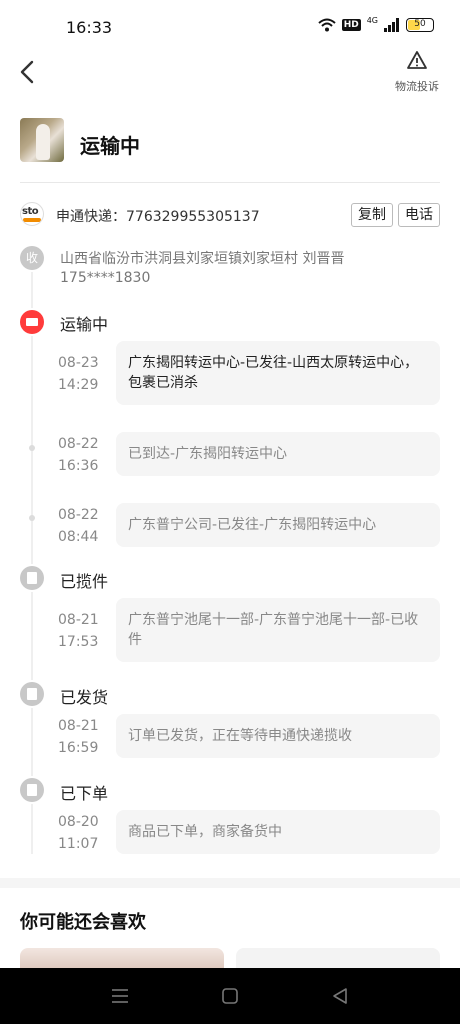 This screenshot has height=1024, width=460. What do you see at coordinates (158, 217) in the screenshot?
I see `tracking-number: 申通快递：776329955305137` at bounding box center [158, 217].